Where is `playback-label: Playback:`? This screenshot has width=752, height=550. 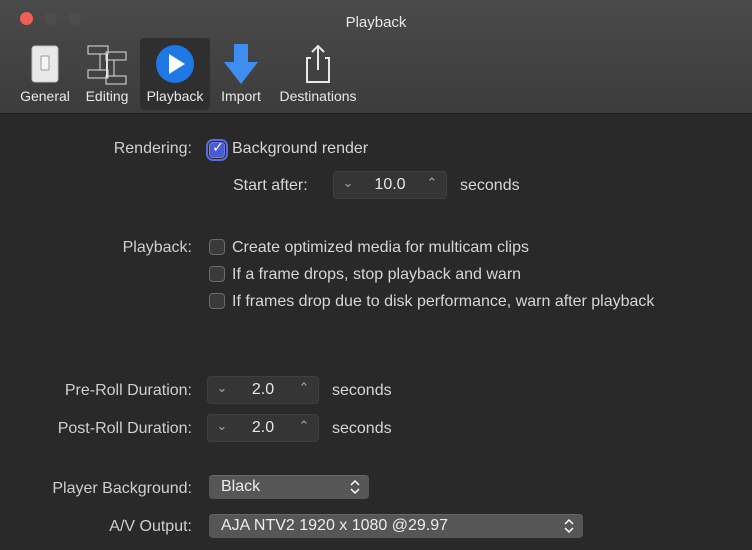 playback-label: Playback: is located at coordinates (157, 247).